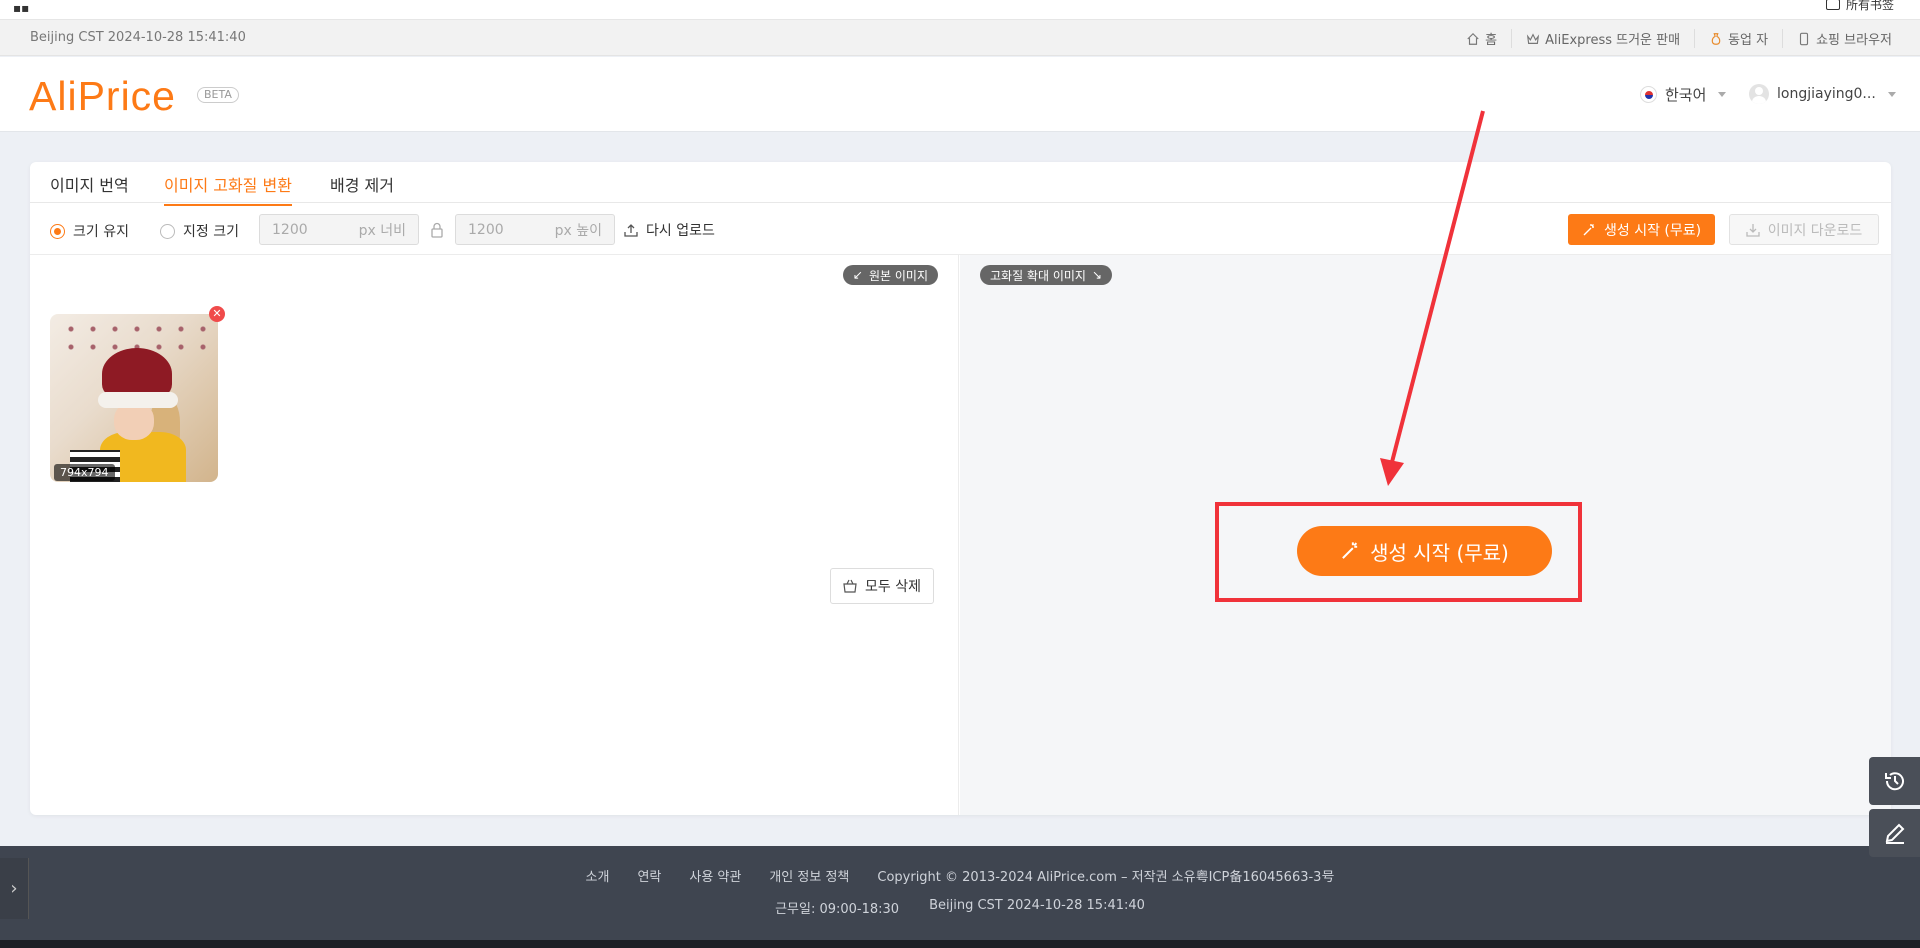 The width and height of the screenshot is (1920, 948). What do you see at coordinates (598, 875) in the screenshot?
I see `footer-link-about: 소개` at bounding box center [598, 875].